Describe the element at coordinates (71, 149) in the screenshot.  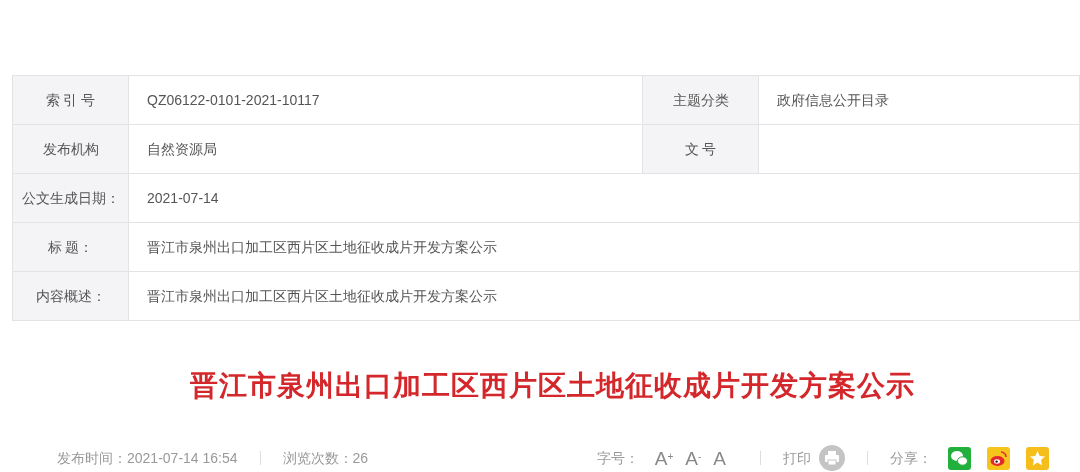
I see `field-label: 发布机构` at that location.